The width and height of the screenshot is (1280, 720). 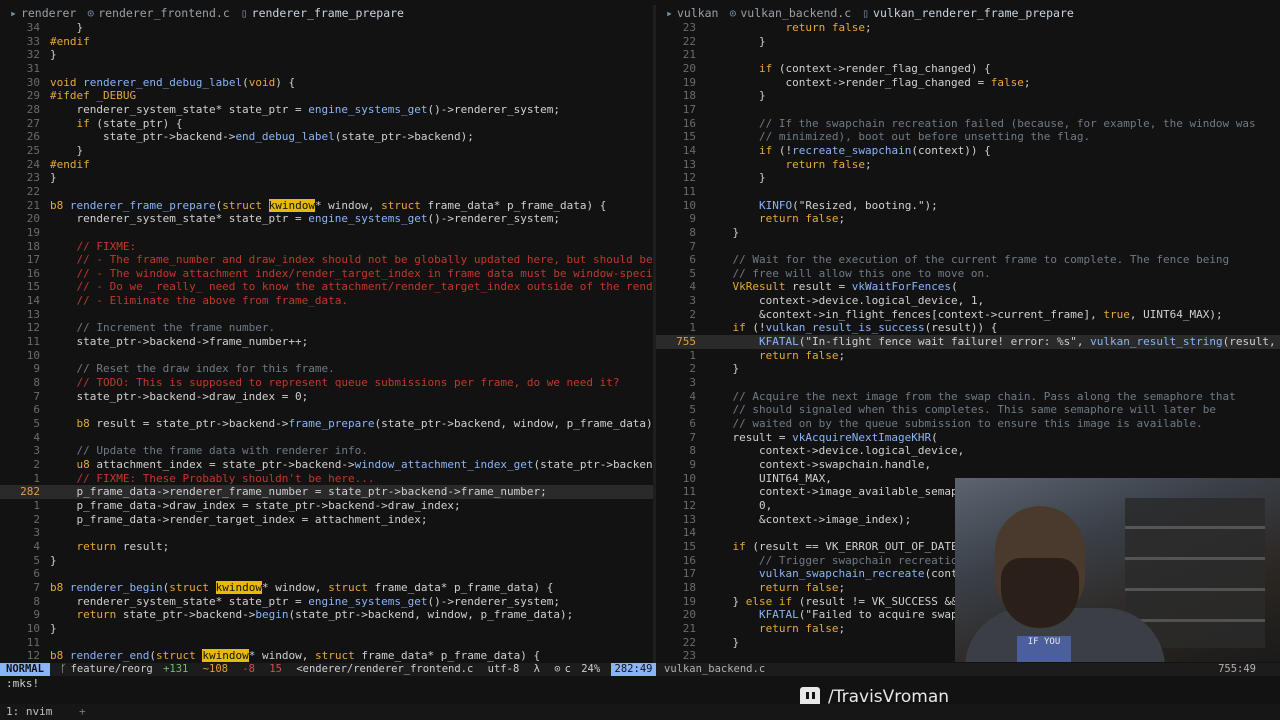 I want to click on code-line: 20 if (context->render_flag_changed) {, so click(x=968, y=69).